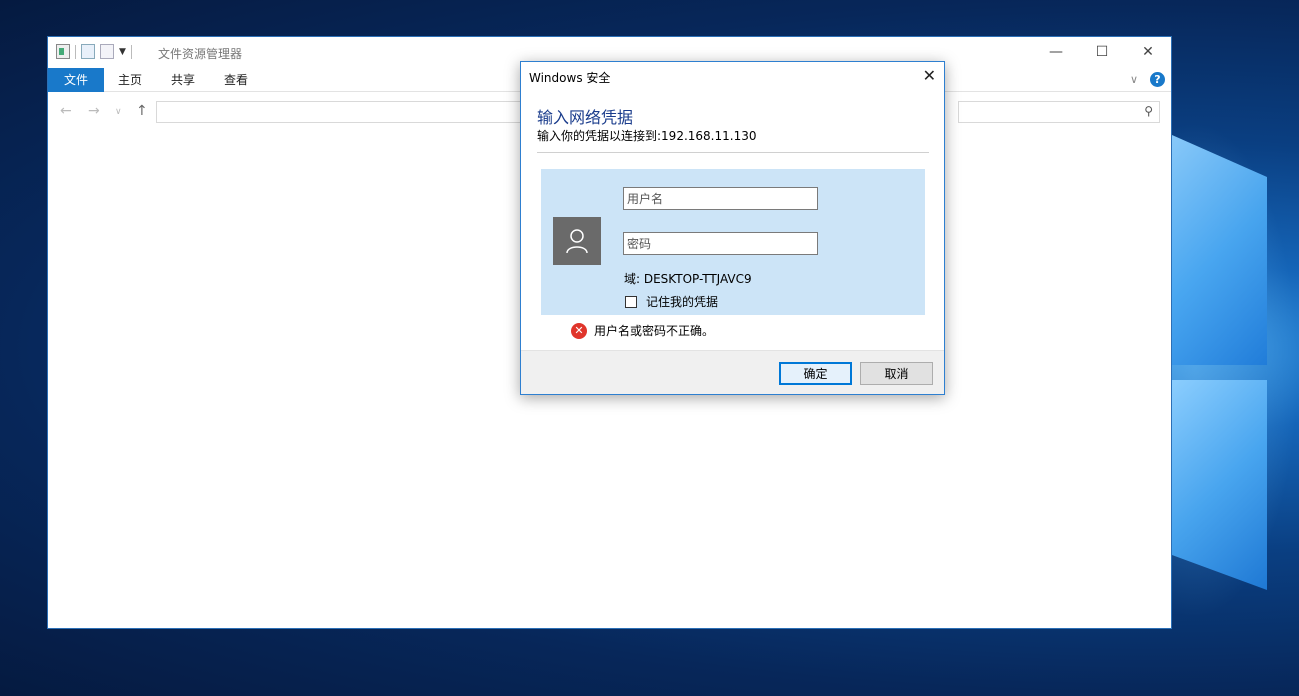 The height and width of the screenshot is (696, 1299). I want to click on back-arrow-icon: ←, so click(66, 111).